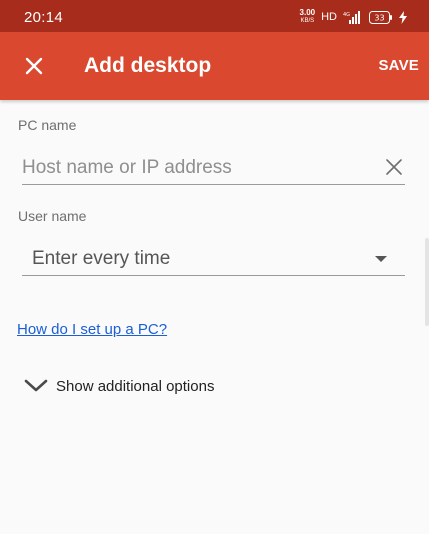 Image resolution: width=429 pixels, height=534 pixels. I want to click on signal-icon: 4G, so click(353, 17).